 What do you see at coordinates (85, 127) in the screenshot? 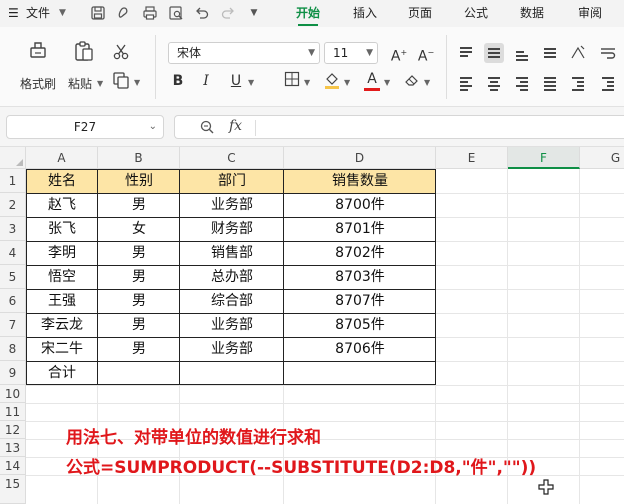
I see `name-box: F27 ⌄` at bounding box center [85, 127].